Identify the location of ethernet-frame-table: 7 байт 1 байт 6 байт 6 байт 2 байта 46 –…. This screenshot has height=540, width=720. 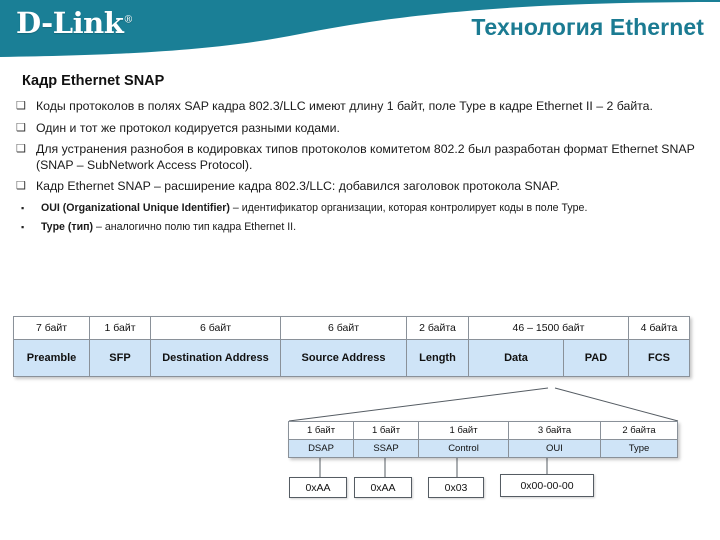
(351, 346).